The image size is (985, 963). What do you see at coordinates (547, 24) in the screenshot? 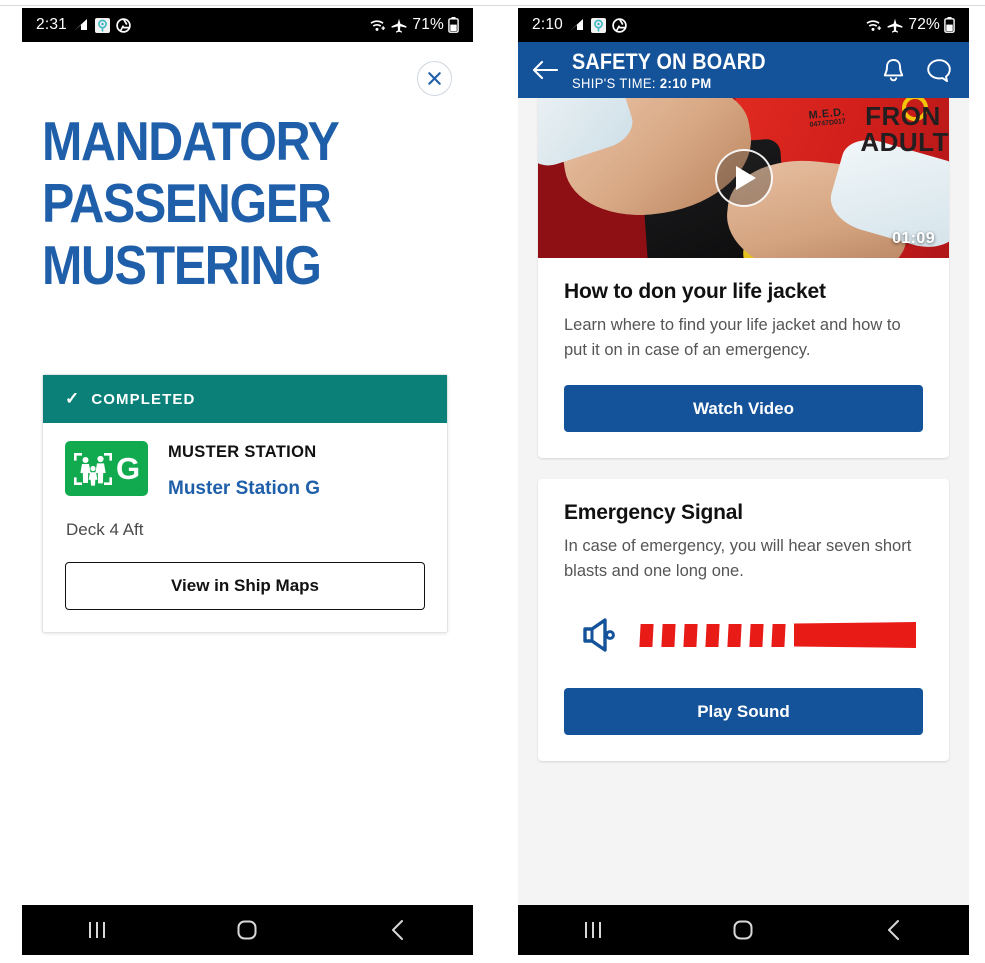
I see `status-time: 2:10` at bounding box center [547, 24].